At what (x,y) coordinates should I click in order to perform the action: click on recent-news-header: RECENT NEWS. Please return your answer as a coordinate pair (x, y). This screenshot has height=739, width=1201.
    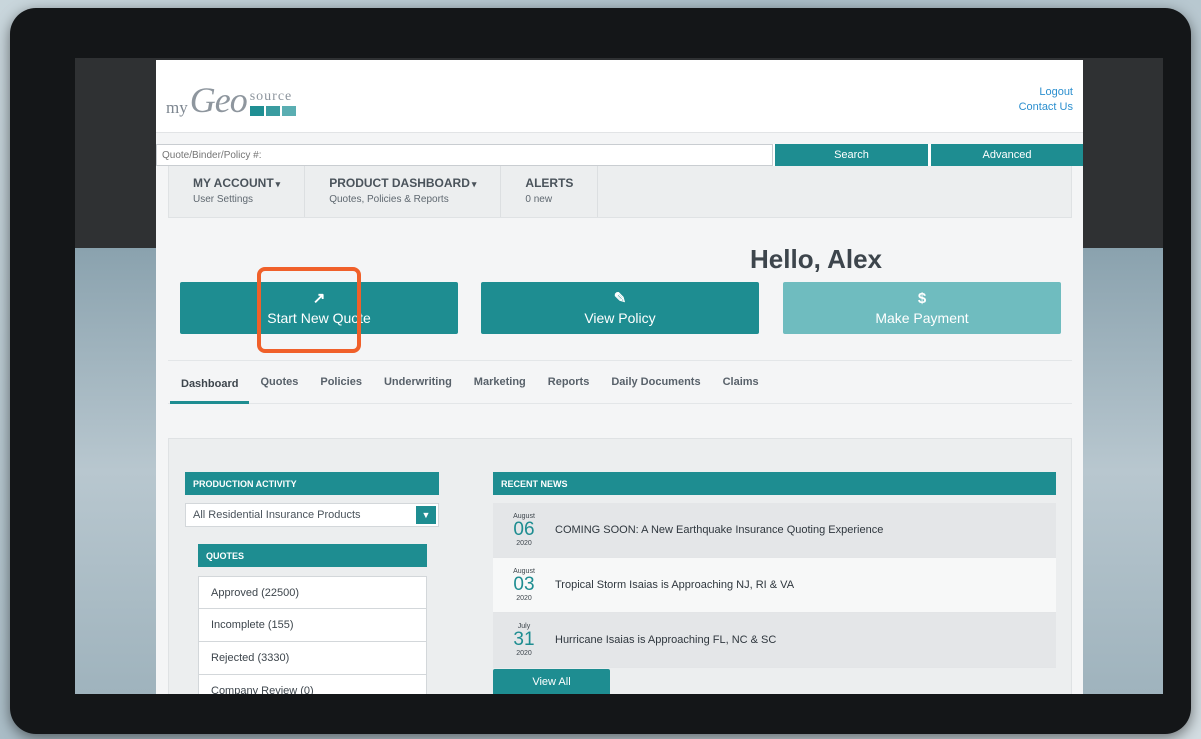
    Looking at the image, I should click on (774, 483).